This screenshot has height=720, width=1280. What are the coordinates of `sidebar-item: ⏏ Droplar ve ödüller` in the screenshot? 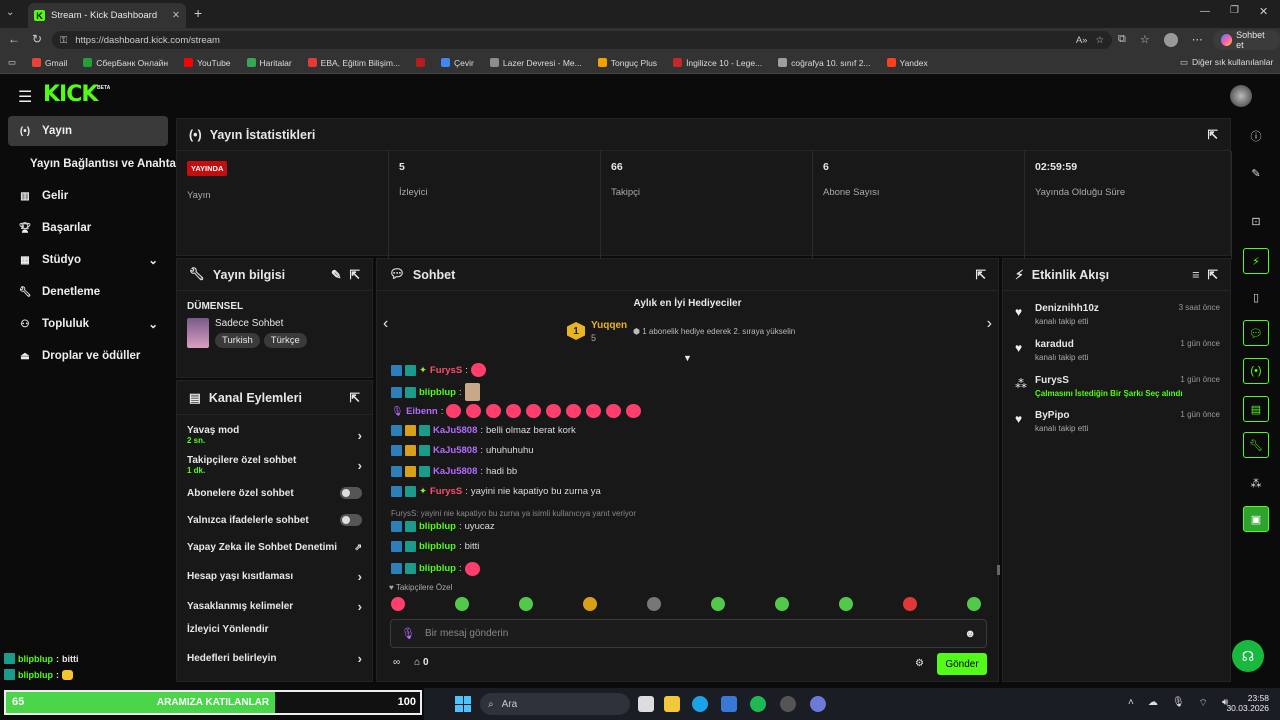 It's located at (88, 356).